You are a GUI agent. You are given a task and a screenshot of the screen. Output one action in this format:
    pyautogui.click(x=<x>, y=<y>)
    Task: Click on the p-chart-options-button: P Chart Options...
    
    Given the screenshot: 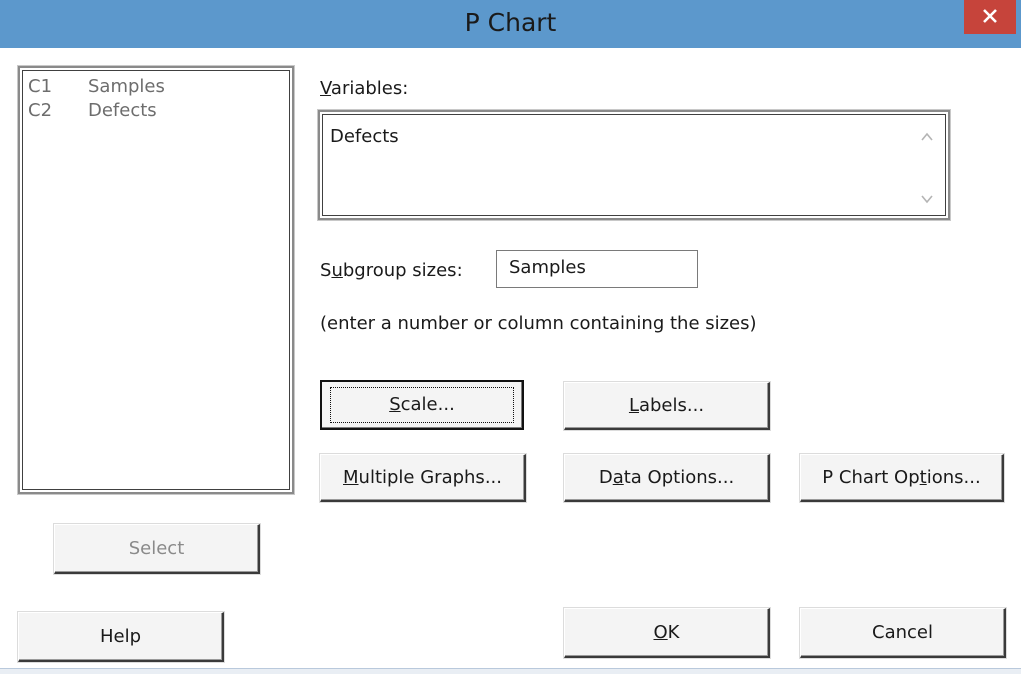 What is the action you would take?
    pyautogui.click(x=902, y=478)
    